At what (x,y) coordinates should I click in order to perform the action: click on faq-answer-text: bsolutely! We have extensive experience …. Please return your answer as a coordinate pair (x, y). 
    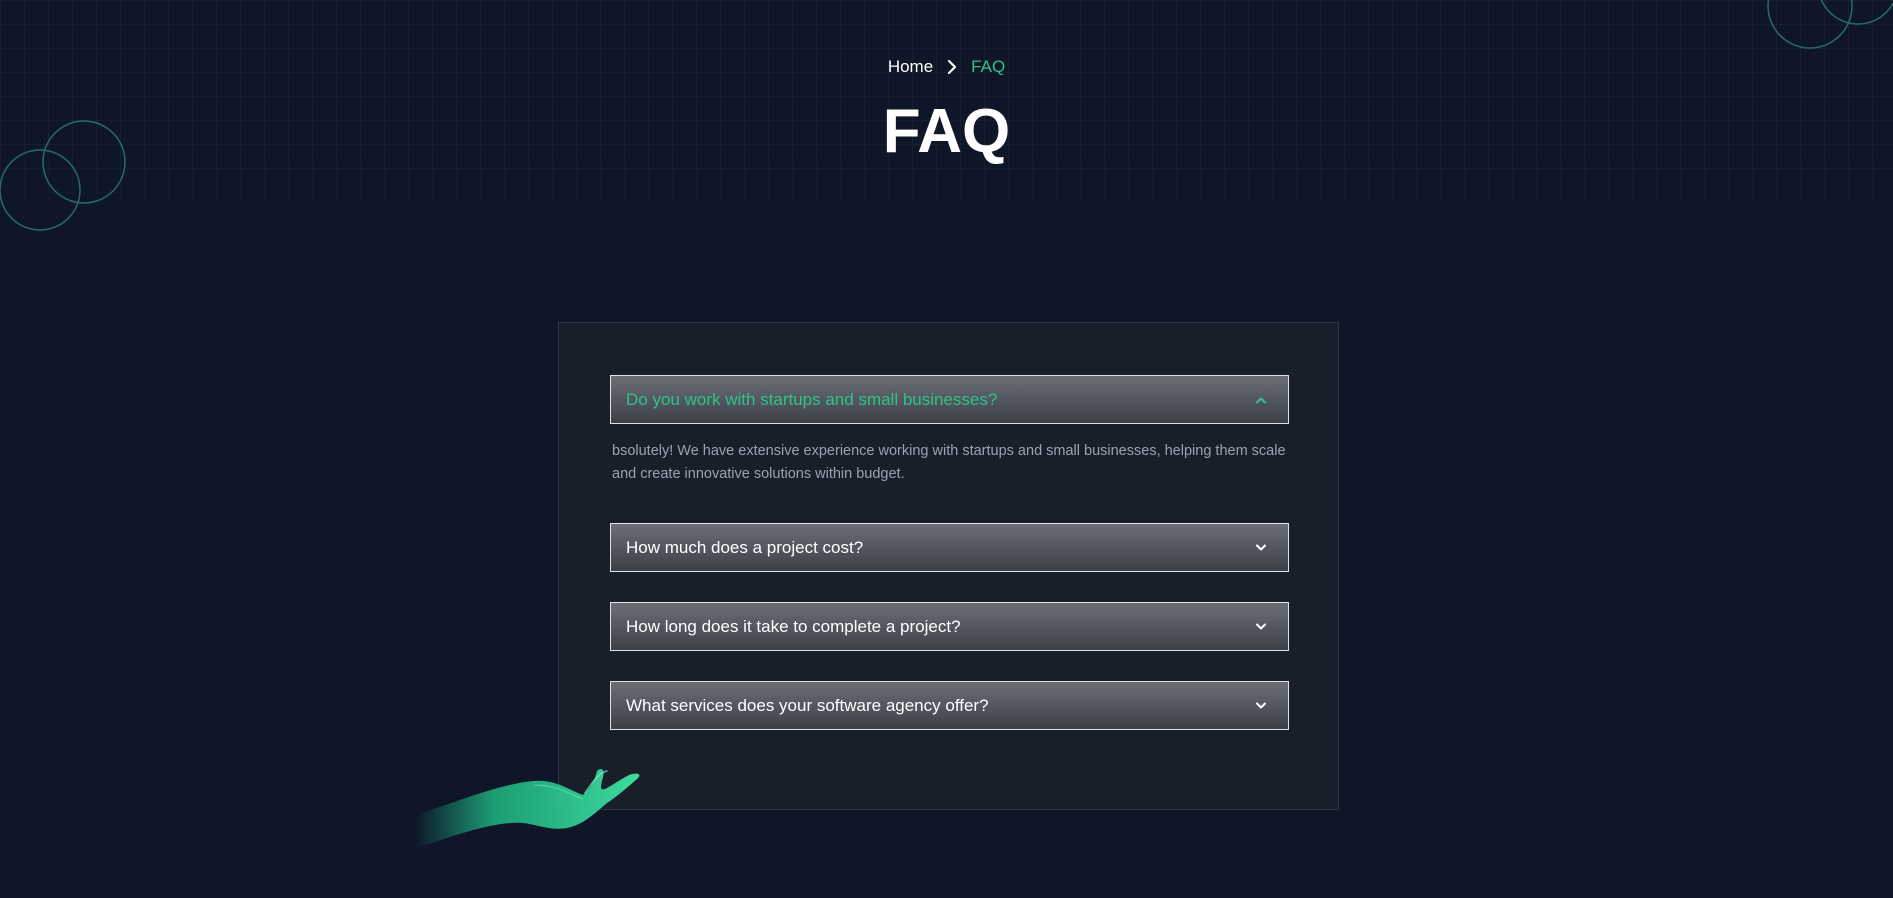
    Looking at the image, I should click on (949, 462).